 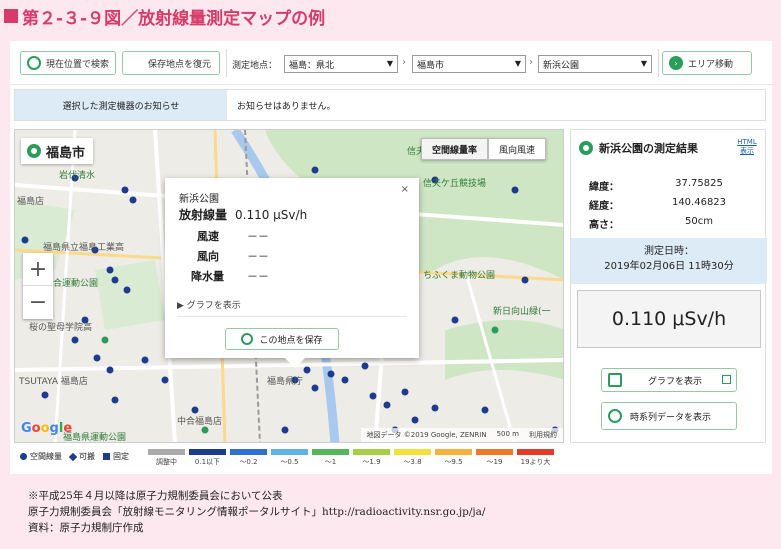 What do you see at coordinates (615, 380) in the screenshot?
I see `line-chart-icon` at bounding box center [615, 380].